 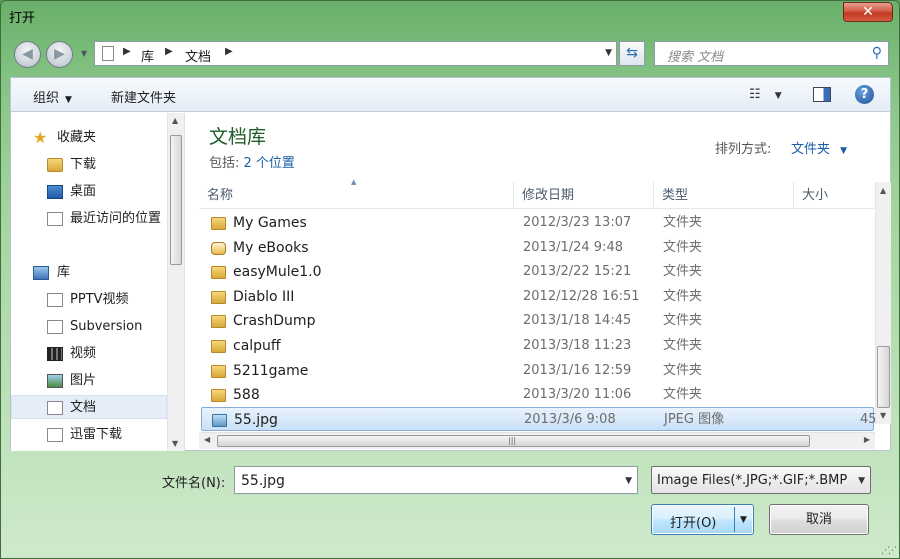 I want to click on file-row: 588 2013/3/20 11:06 文件夹, so click(x=537, y=395).